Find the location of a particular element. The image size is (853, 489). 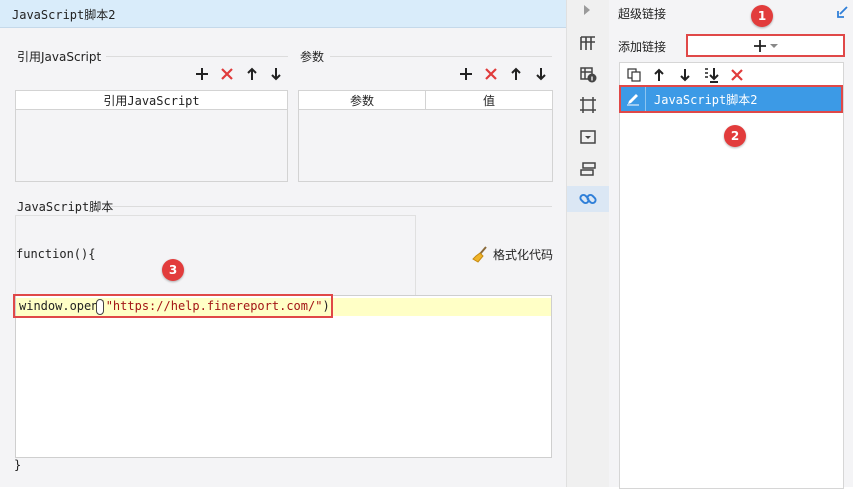

link-delete-button is located at coordinates (737, 75).